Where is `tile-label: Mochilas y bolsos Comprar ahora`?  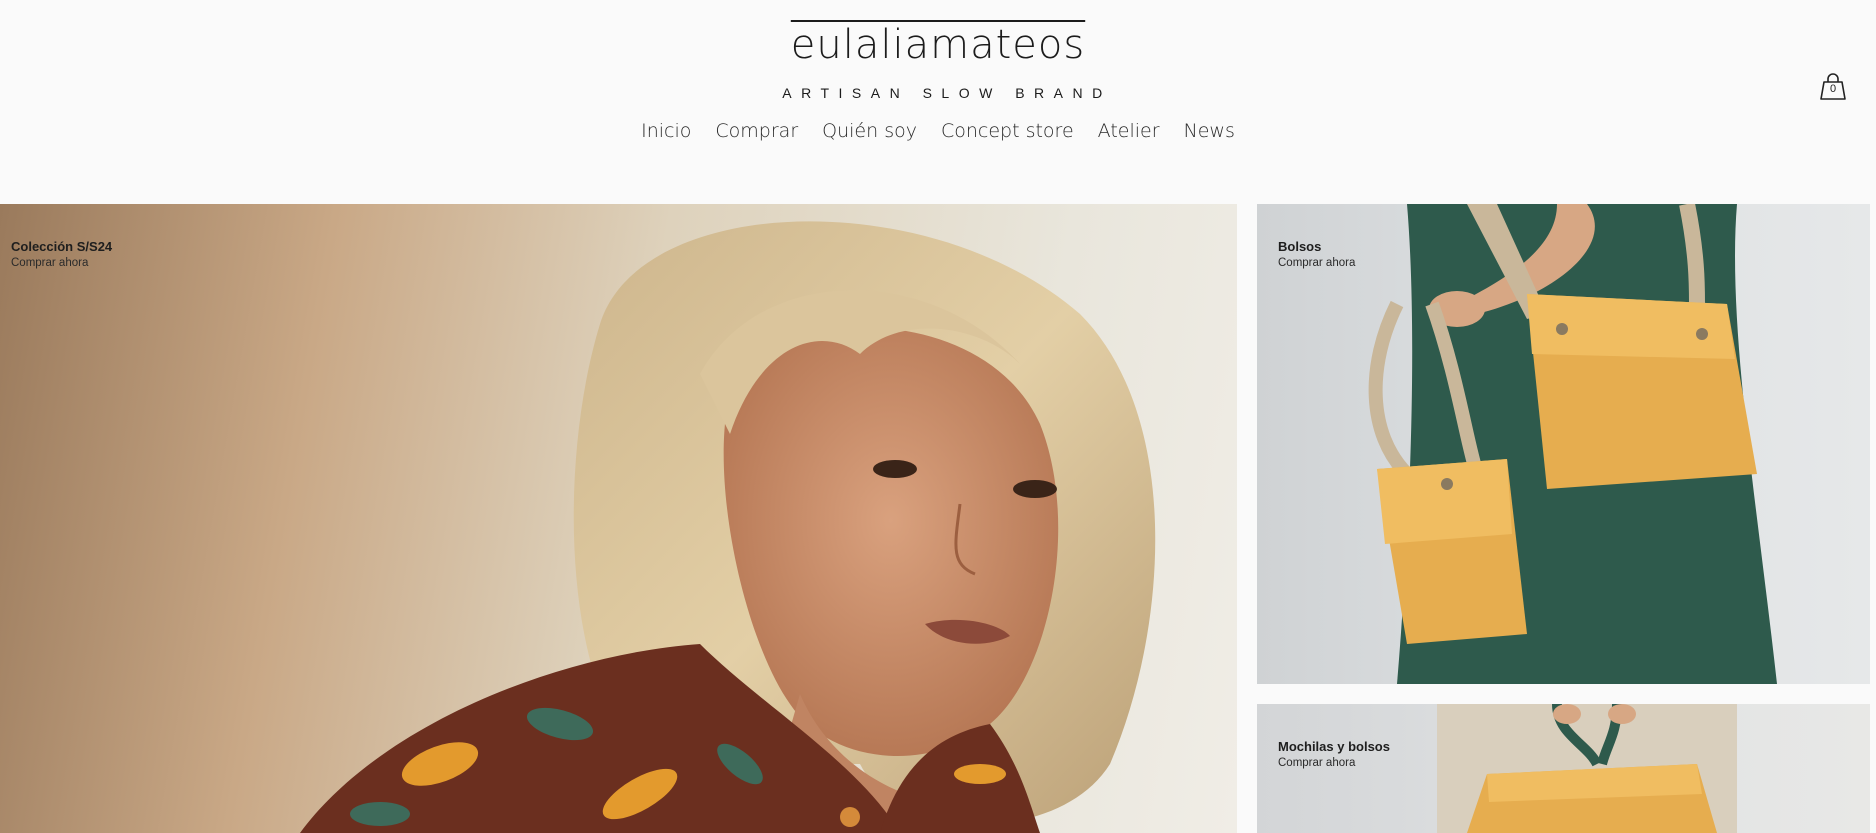 tile-label: Mochilas y bolsos Comprar ahora is located at coordinates (1334, 754).